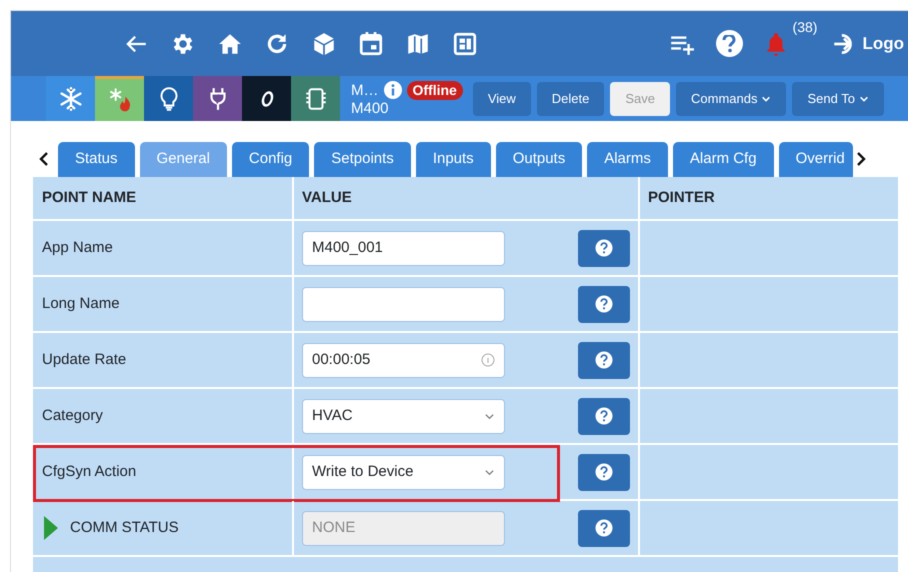 Image resolution: width=908 pixels, height=572 pixels. I want to click on toolbar-button: Send To, so click(838, 99).